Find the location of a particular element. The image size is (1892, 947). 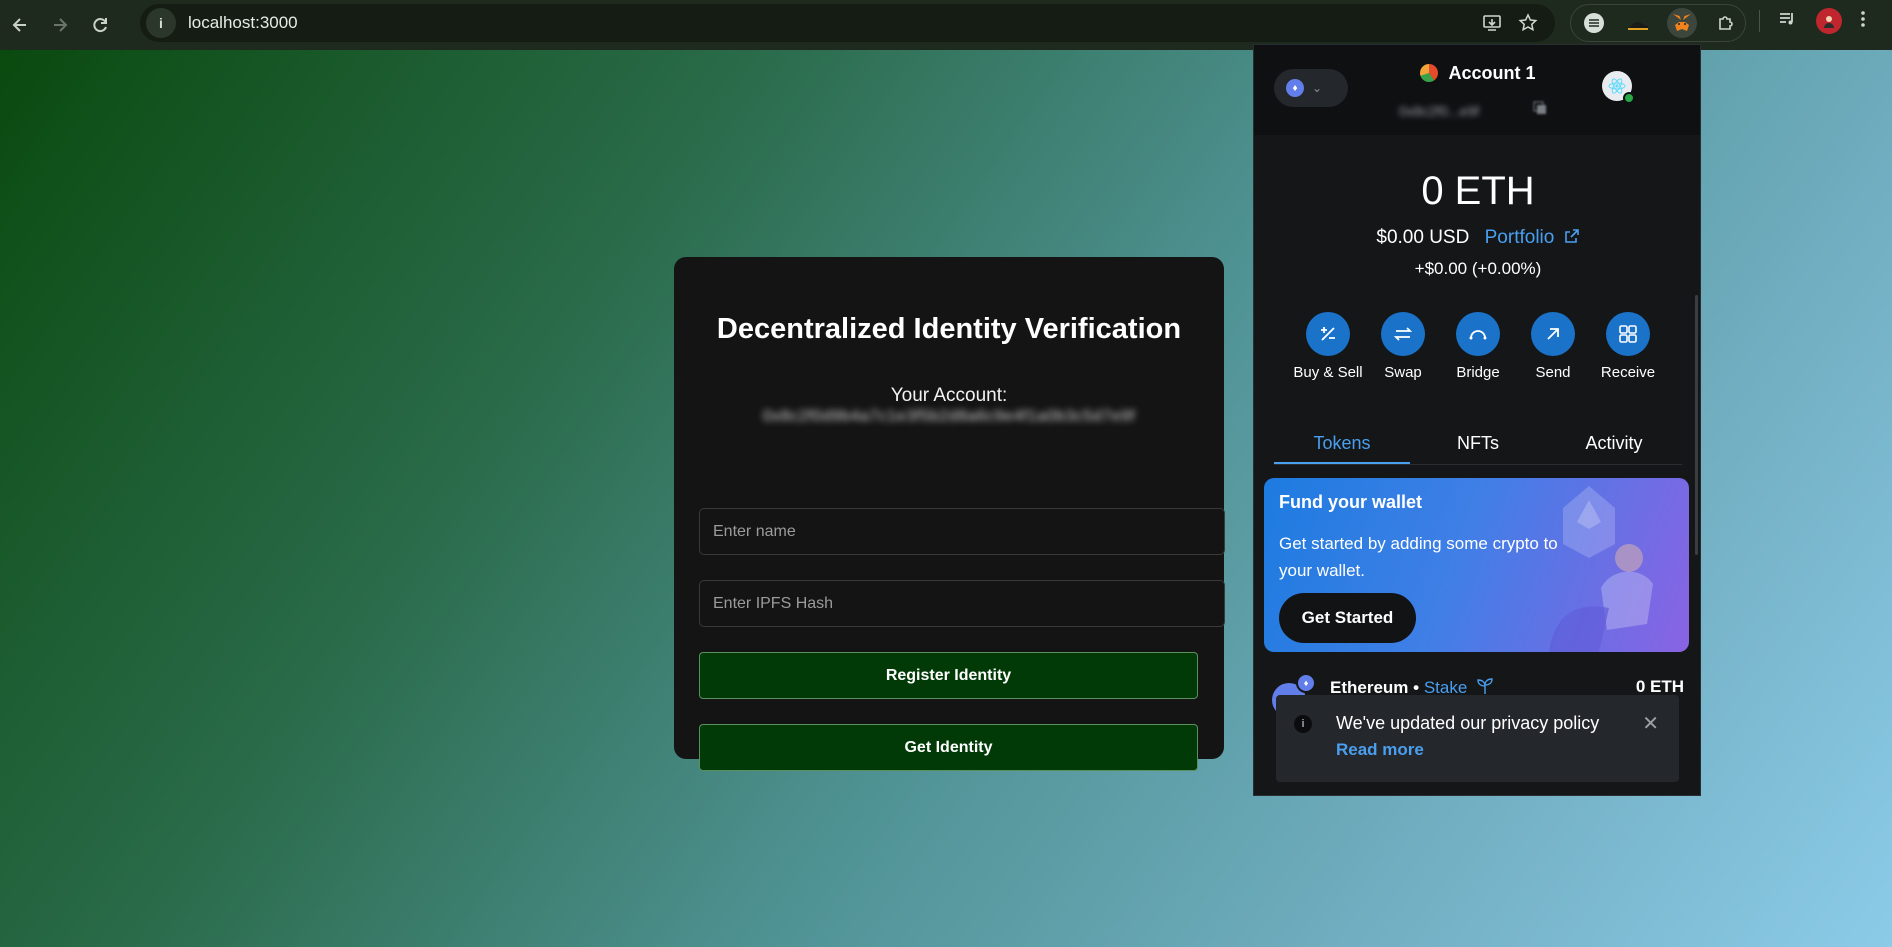

buy-sell-icon is located at coordinates (1328, 334).